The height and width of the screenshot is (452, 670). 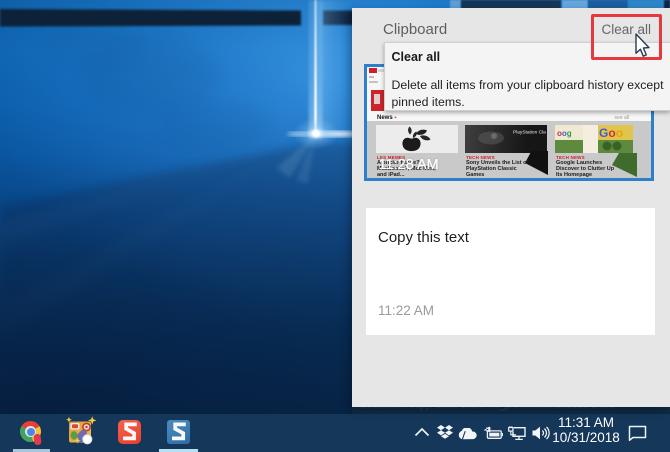 What do you see at coordinates (611, 133) in the screenshot?
I see `svg-text: Goo` at bounding box center [611, 133].